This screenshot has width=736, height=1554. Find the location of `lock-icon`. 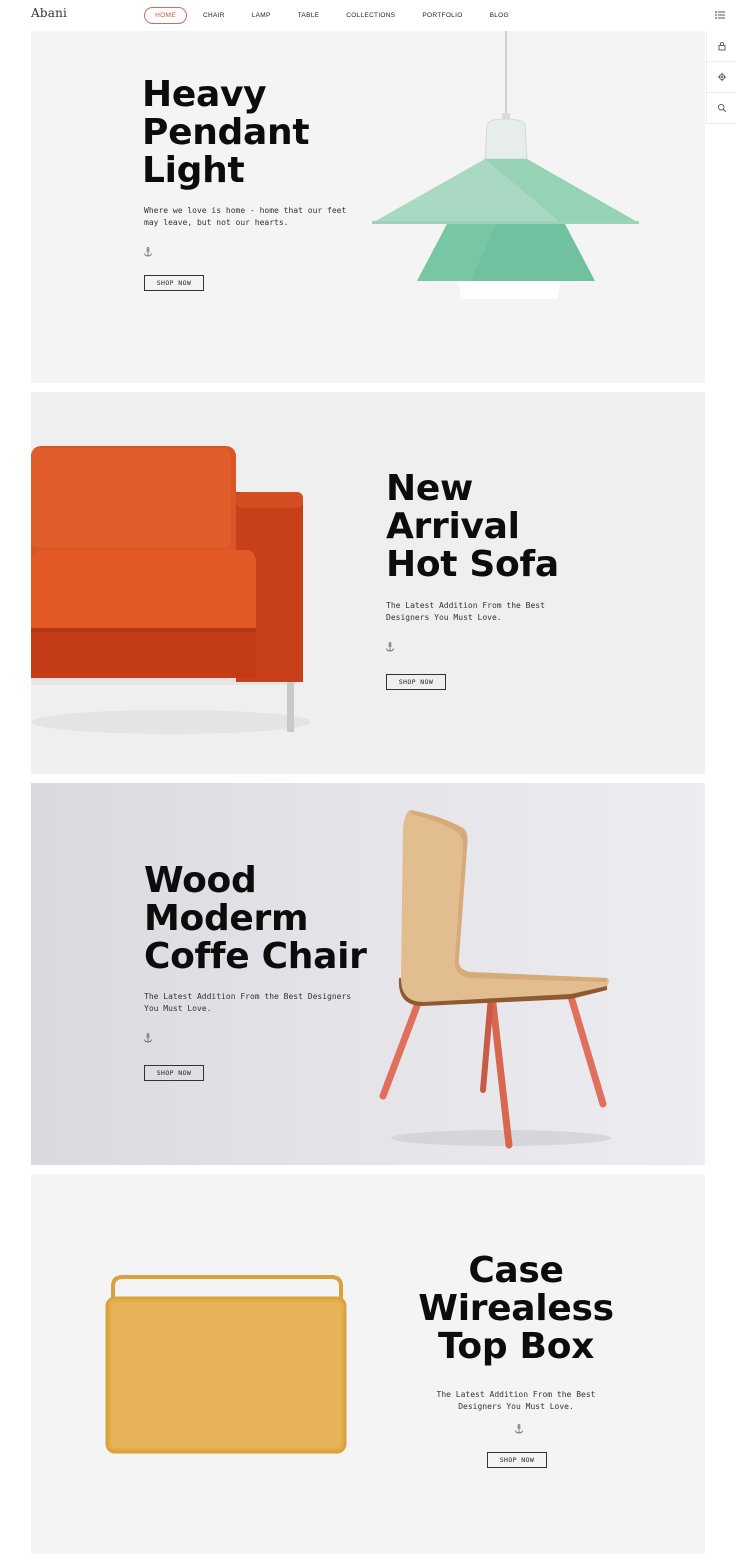

lock-icon is located at coordinates (722, 46).